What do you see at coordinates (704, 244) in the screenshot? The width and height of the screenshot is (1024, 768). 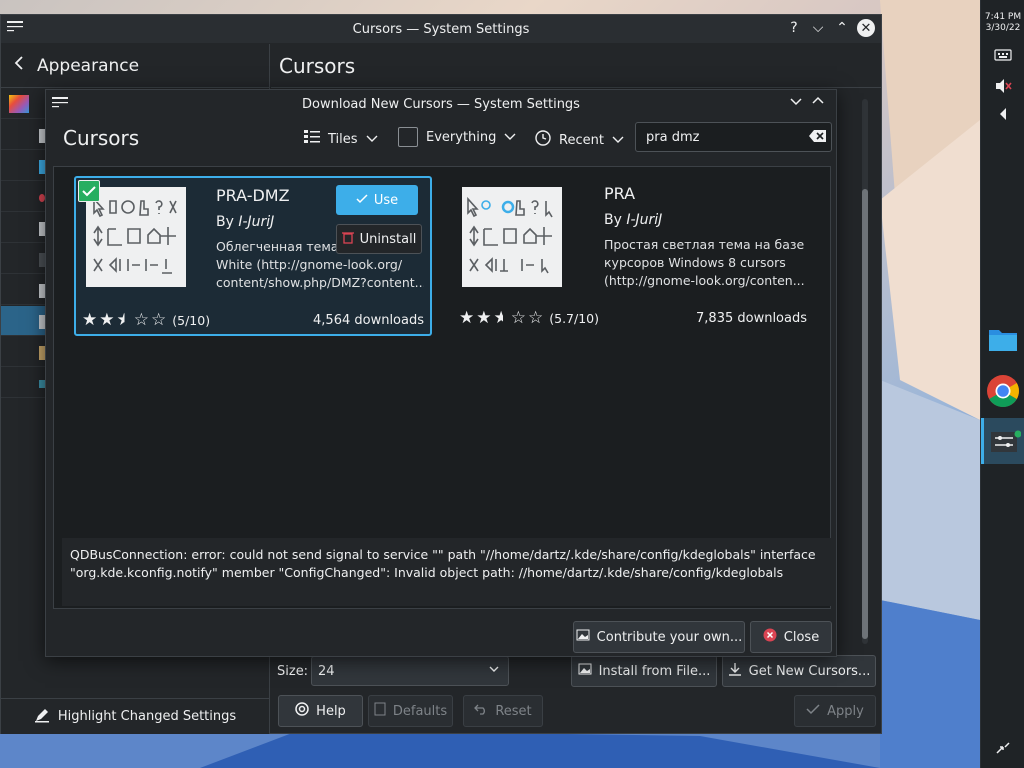 I see `desc-line: Простая светлая тема на базе` at bounding box center [704, 244].